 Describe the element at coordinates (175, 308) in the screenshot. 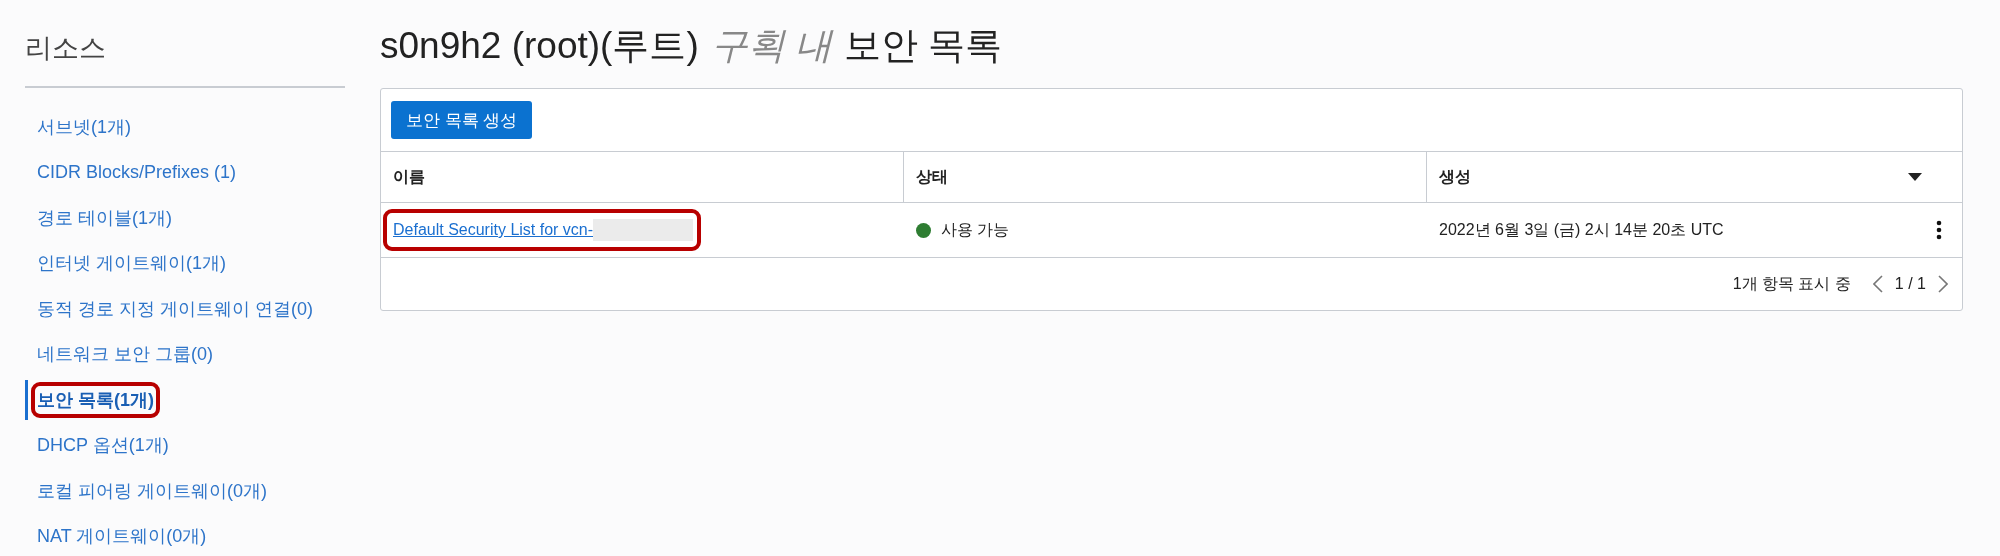

I see `sidebar-item: 동적 경로 지정 게이트웨이 연결(0)` at that location.